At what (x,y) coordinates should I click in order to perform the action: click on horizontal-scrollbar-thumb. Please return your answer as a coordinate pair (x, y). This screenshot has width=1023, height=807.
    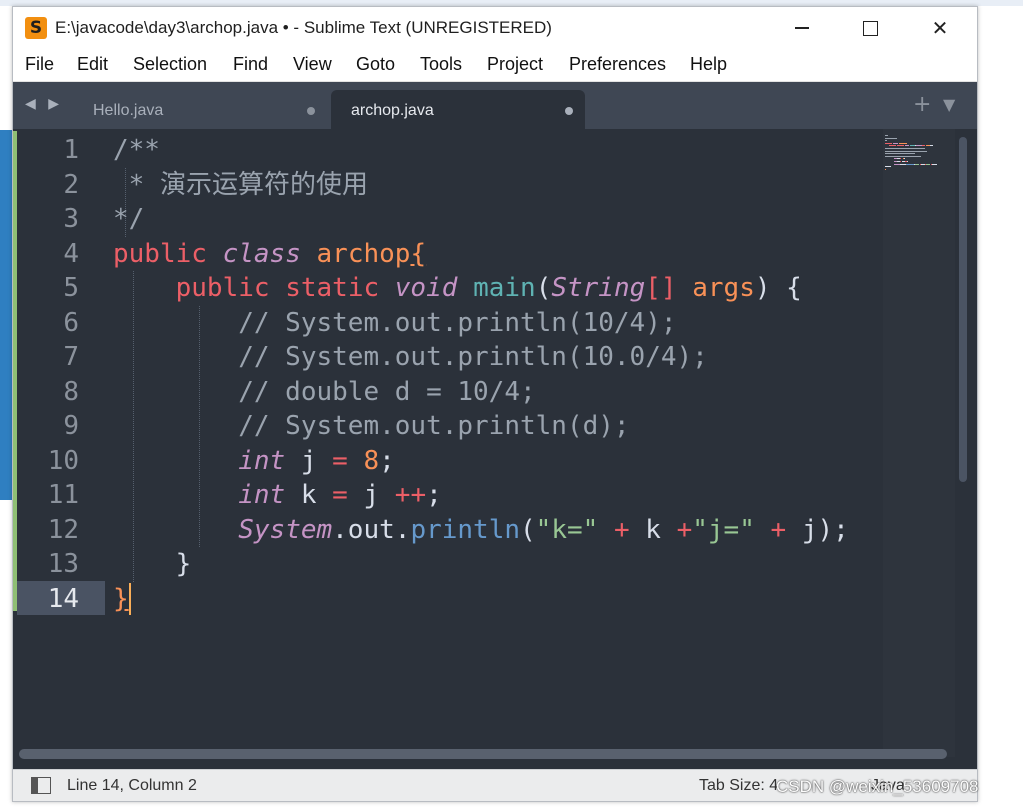
    Looking at the image, I should click on (483, 754).